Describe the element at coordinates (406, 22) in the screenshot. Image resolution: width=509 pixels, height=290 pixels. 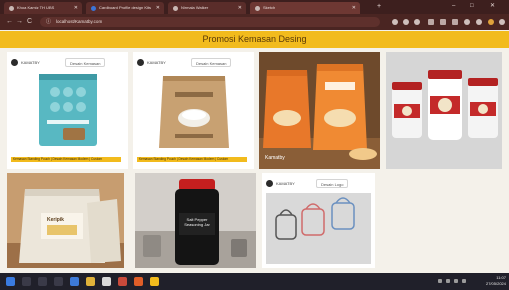
I see `share-icon` at that location.